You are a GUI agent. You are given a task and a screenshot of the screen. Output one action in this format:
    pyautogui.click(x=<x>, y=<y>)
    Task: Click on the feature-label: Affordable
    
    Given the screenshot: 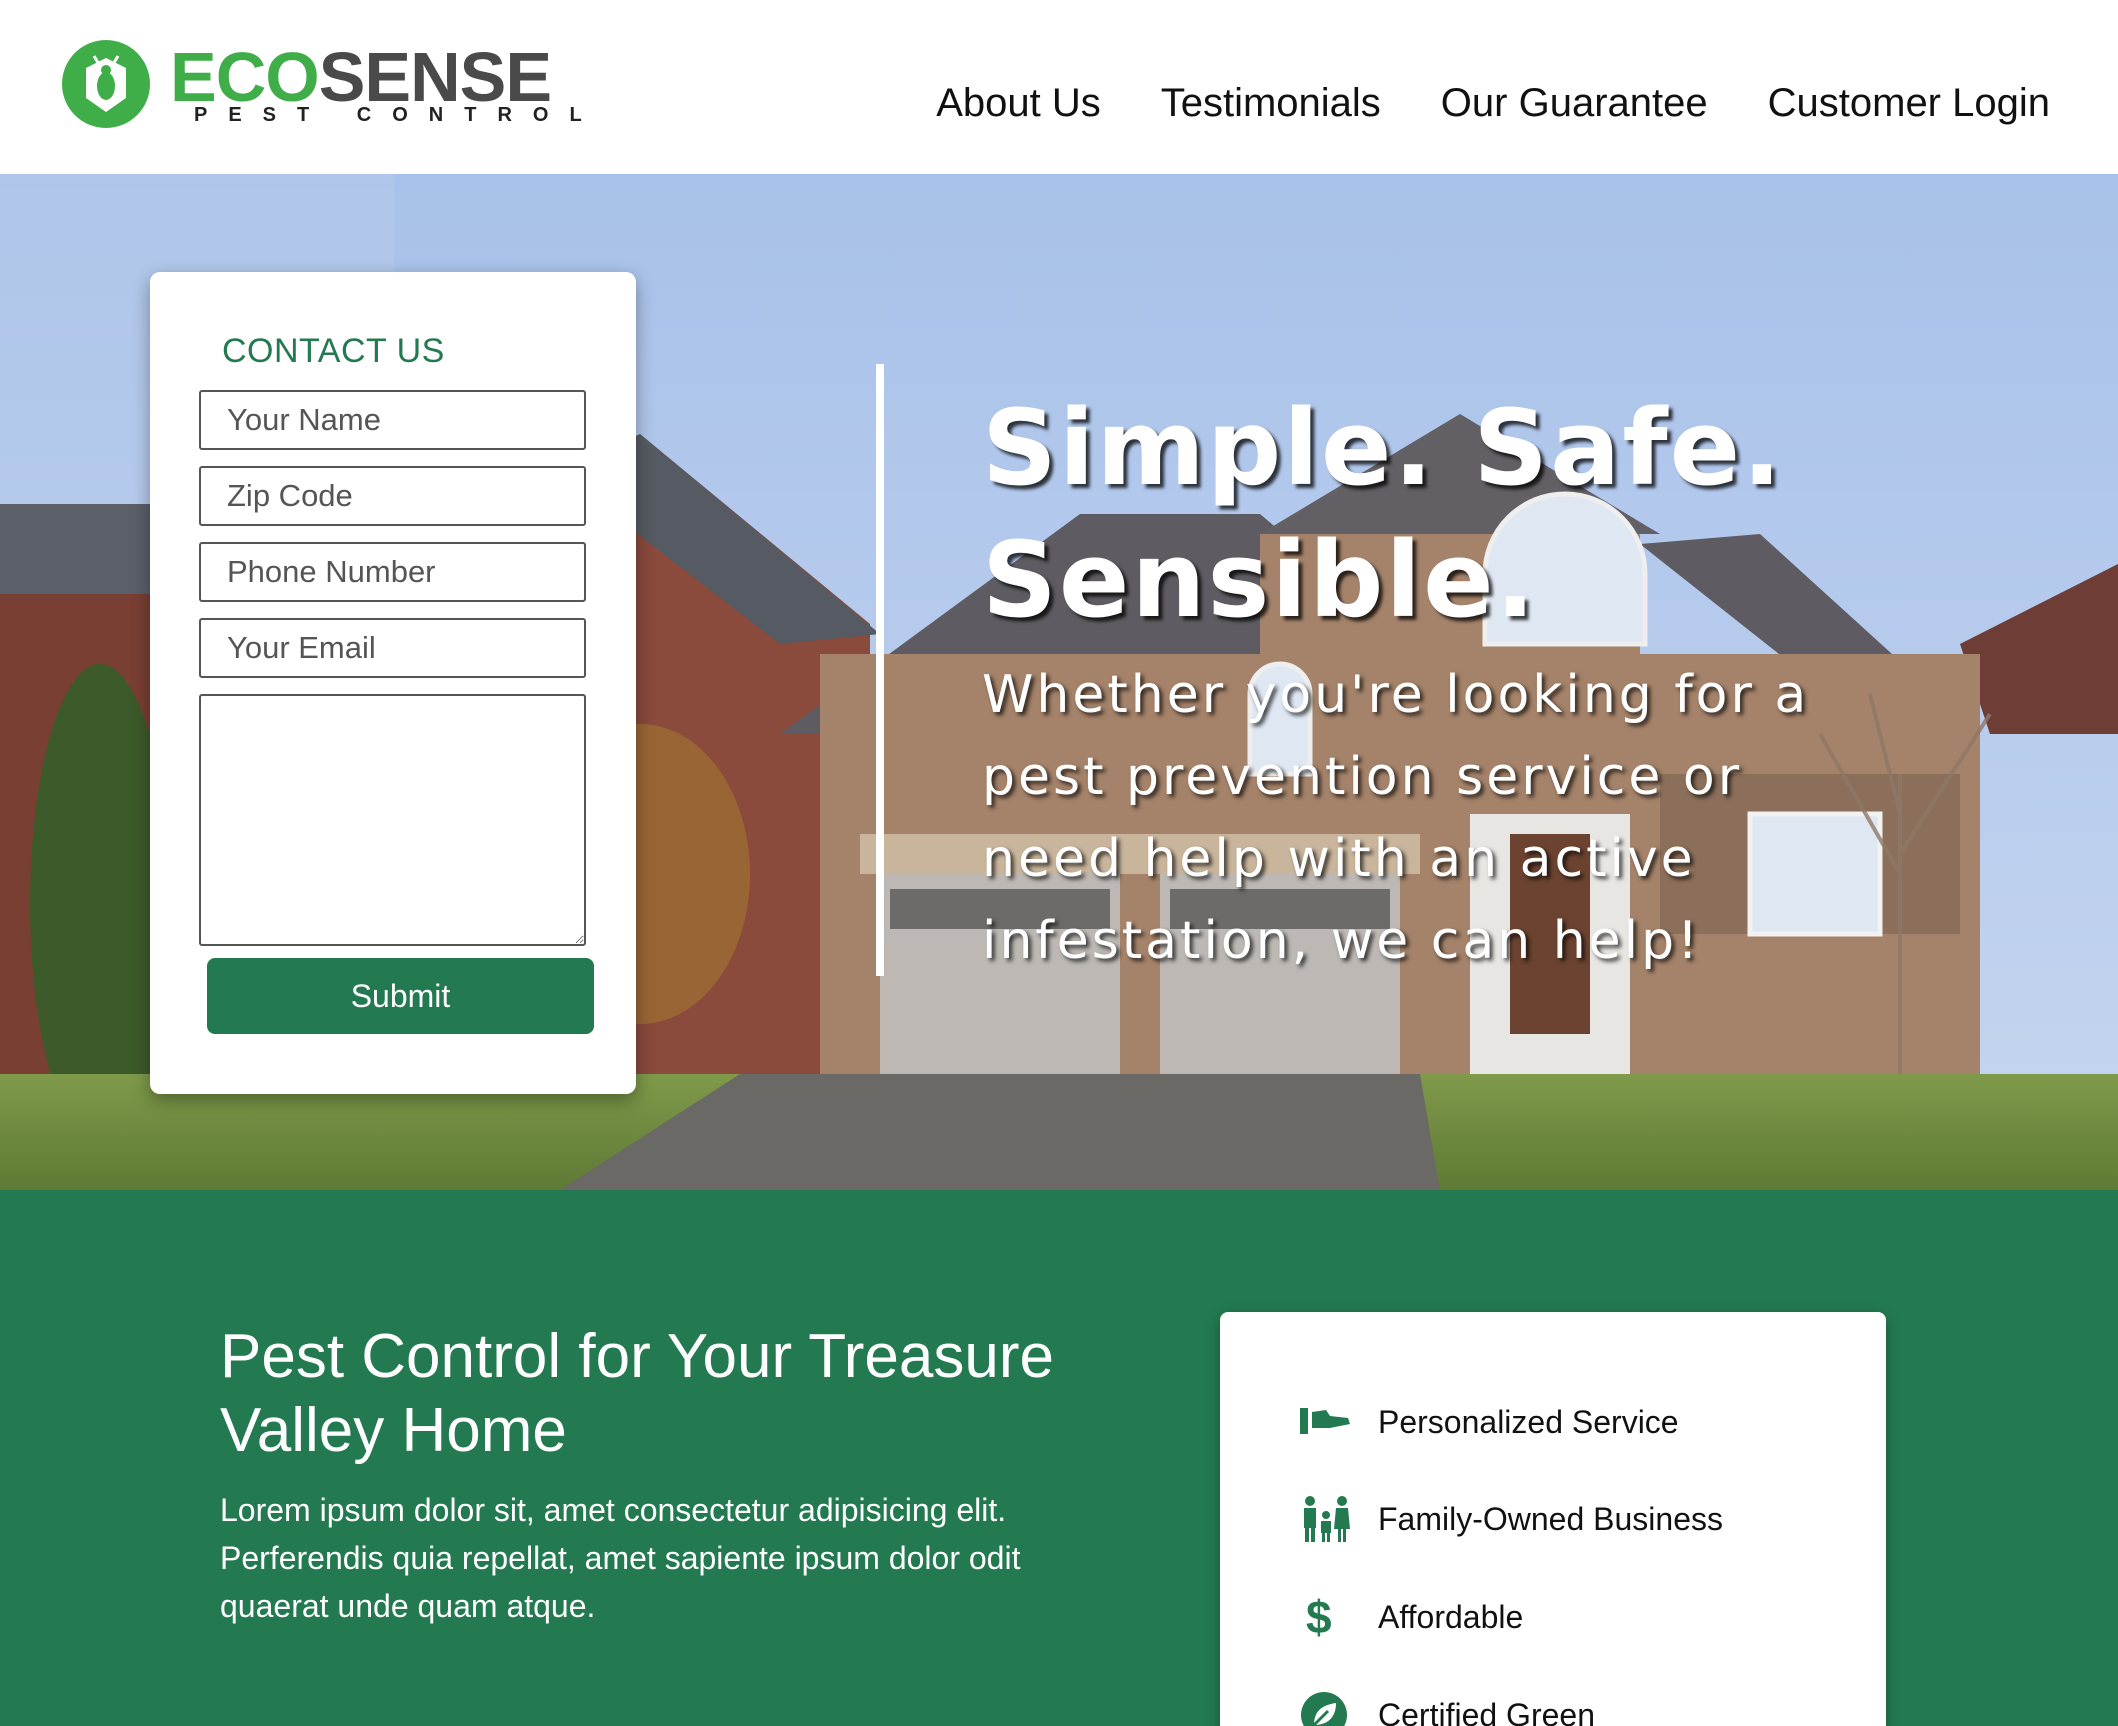 What is the action you would take?
    pyautogui.click(x=1451, y=1616)
    